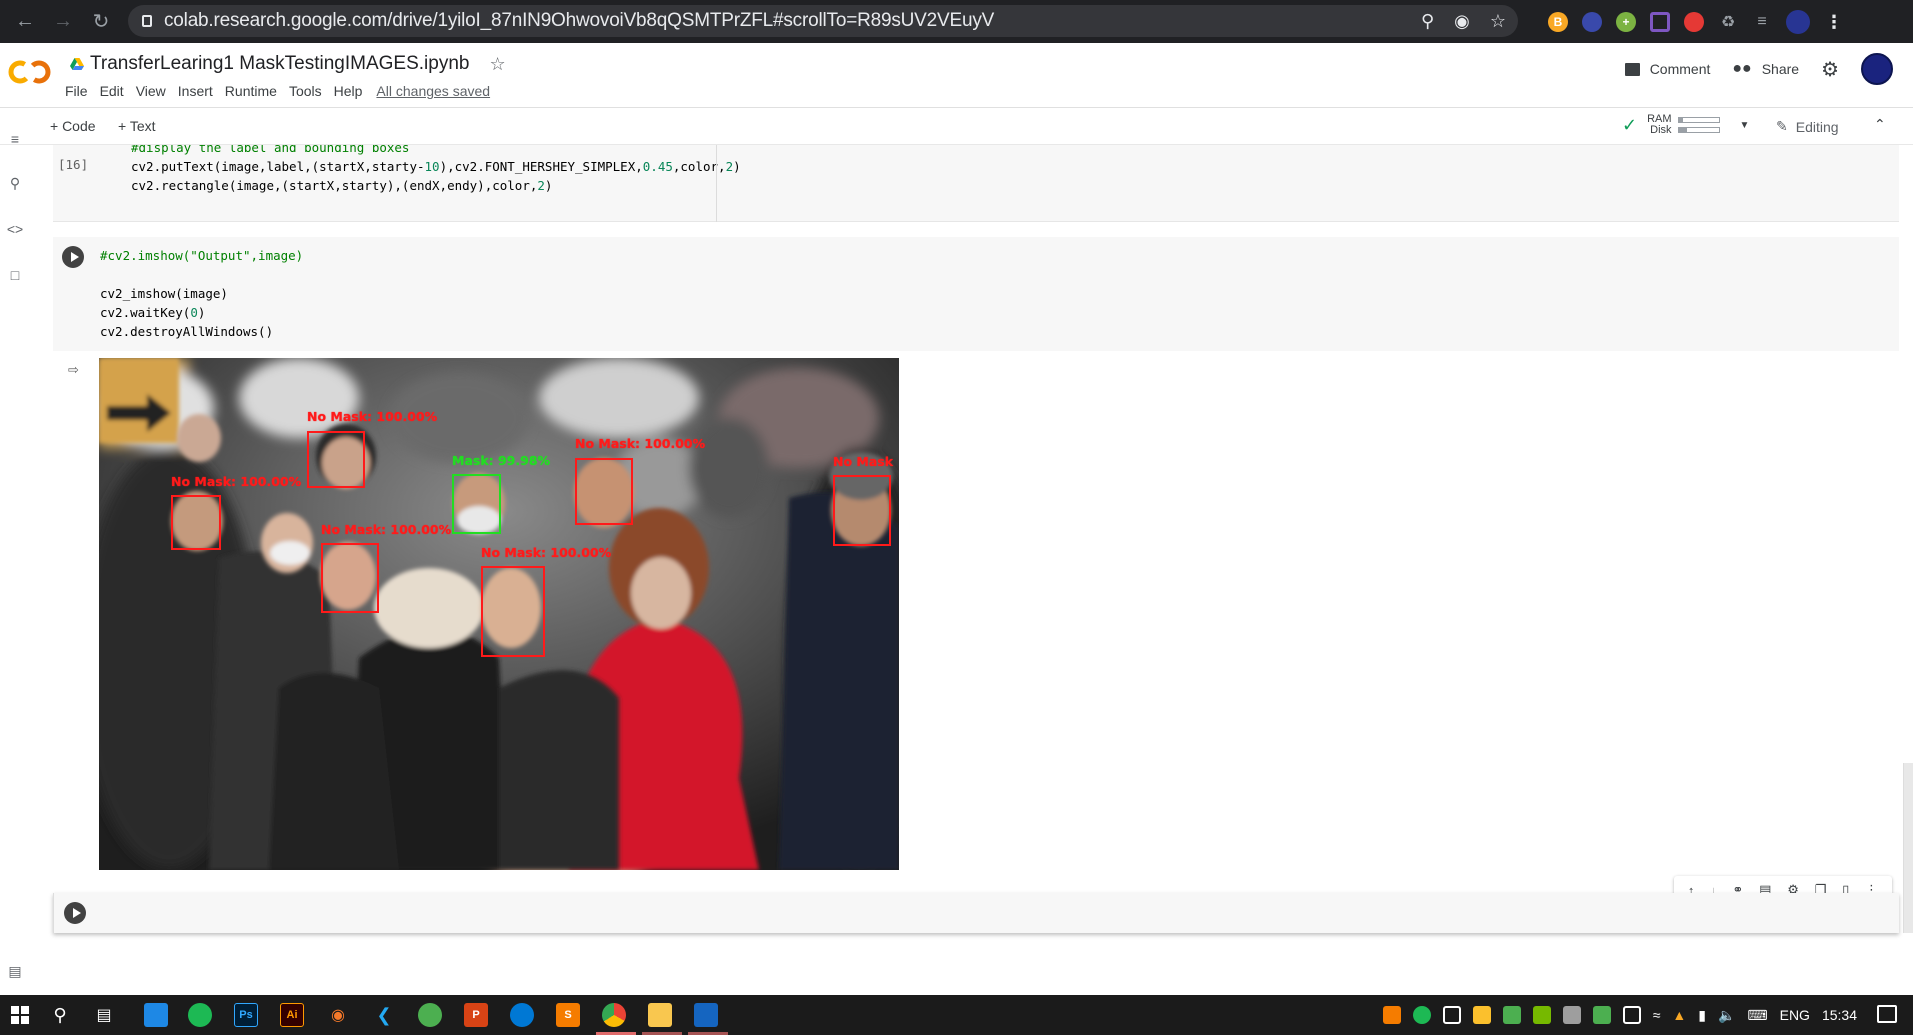  Describe the element at coordinates (433, 91) in the screenshot. I see `save-status: All changes saved` at that location.